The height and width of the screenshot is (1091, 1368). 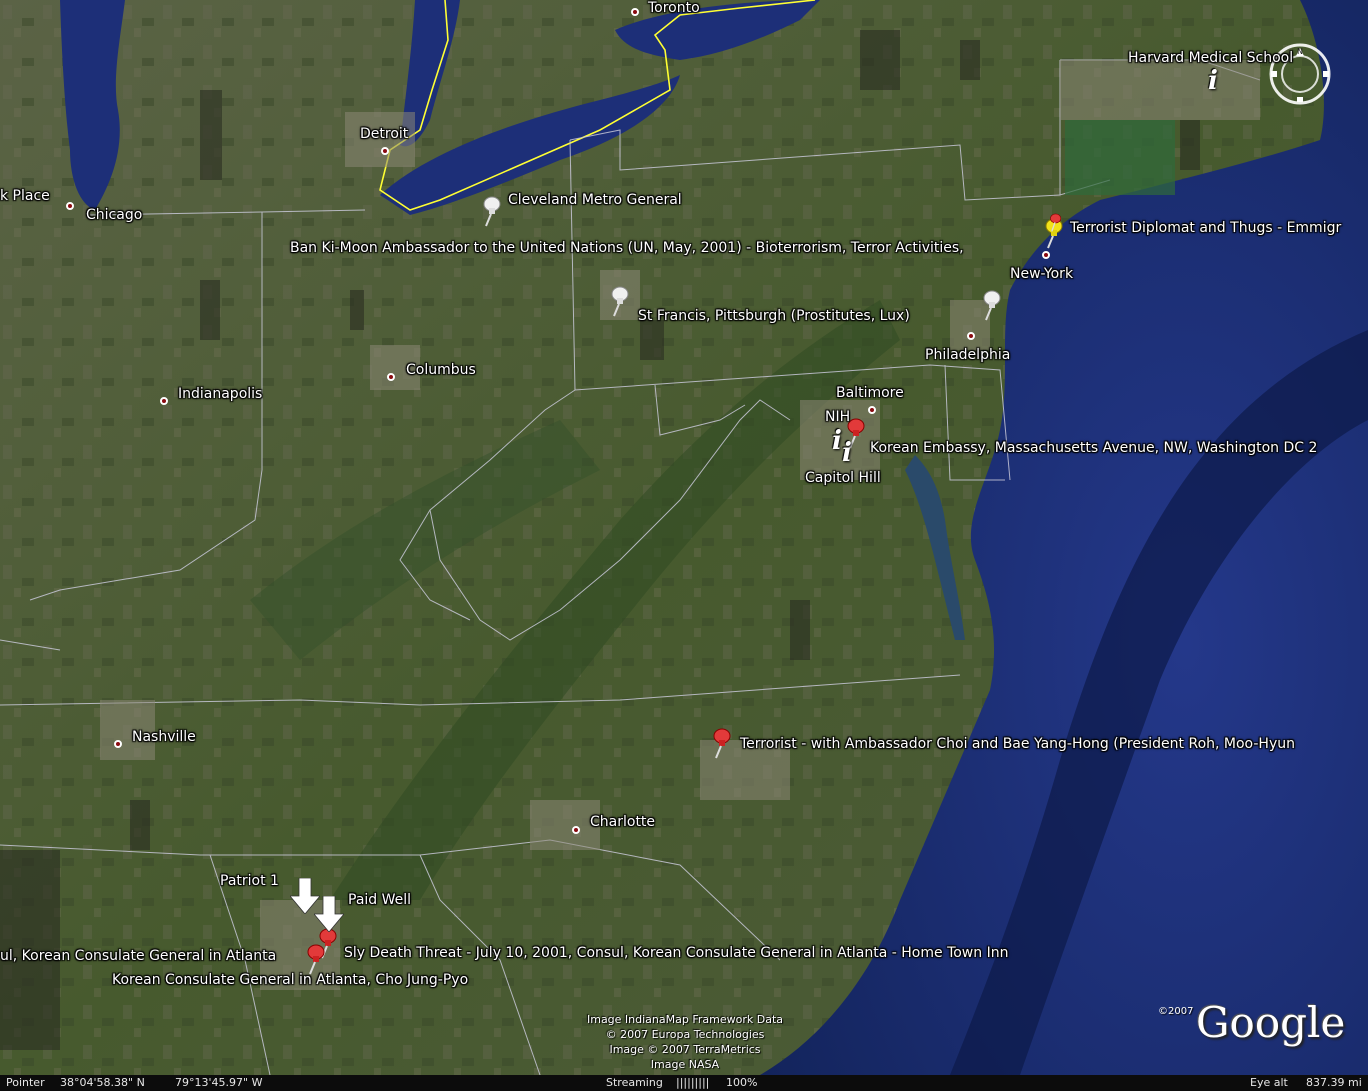 I want to click on toronto-dot, so click(x=635, y=12).